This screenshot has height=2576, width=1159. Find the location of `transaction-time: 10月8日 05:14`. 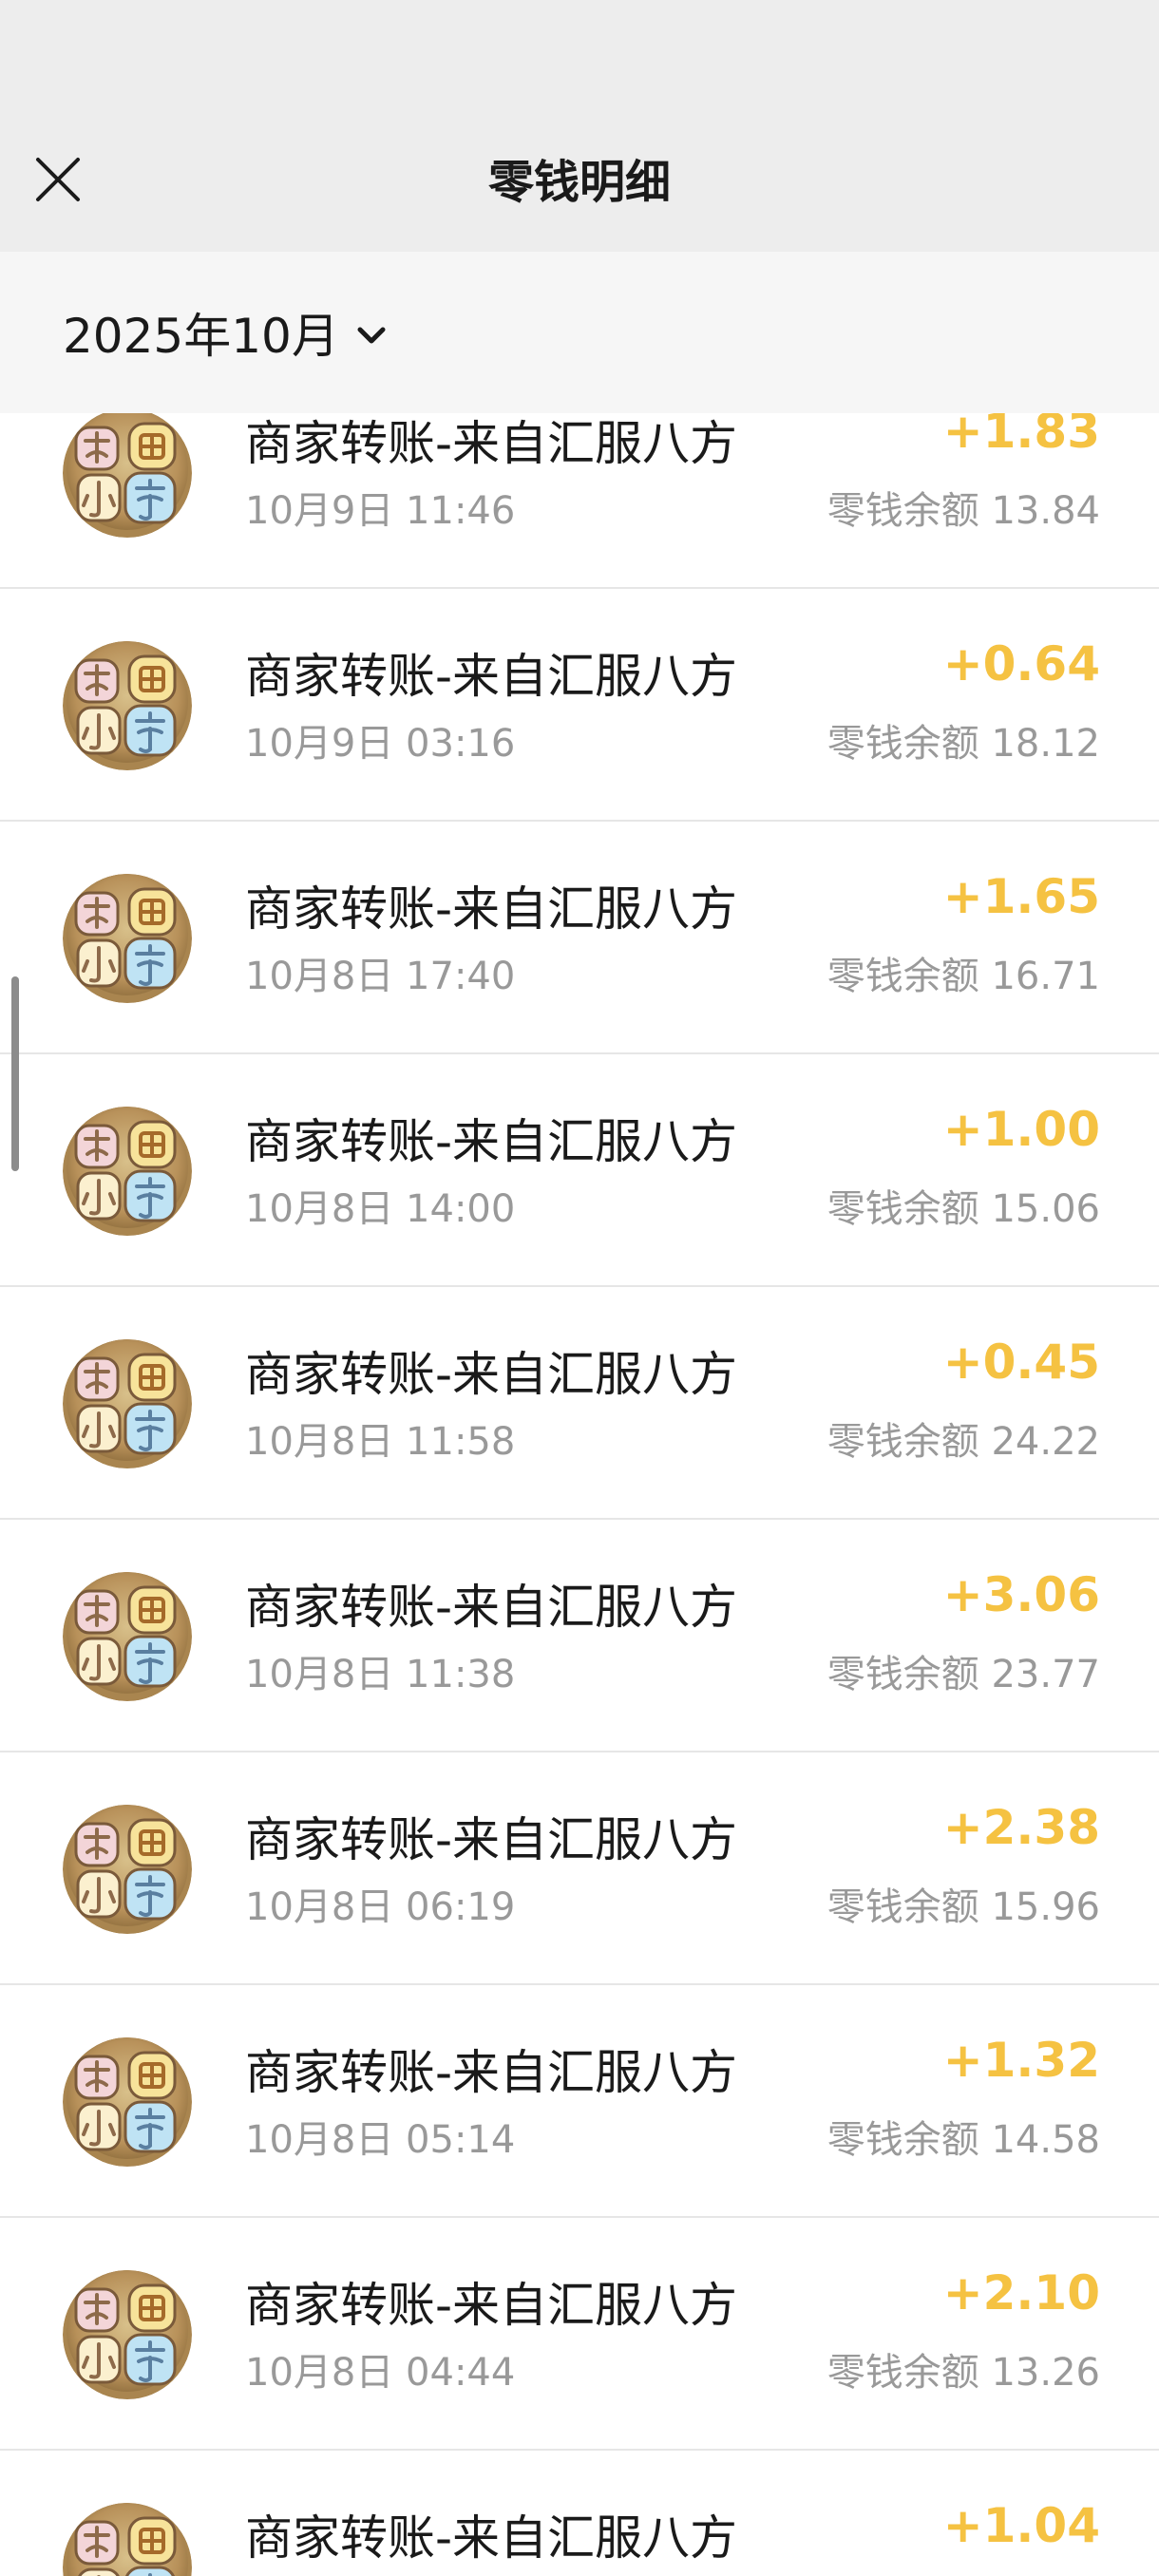

transaction-time: 10月8日 05:14 is located at coordinates (380, 2140).